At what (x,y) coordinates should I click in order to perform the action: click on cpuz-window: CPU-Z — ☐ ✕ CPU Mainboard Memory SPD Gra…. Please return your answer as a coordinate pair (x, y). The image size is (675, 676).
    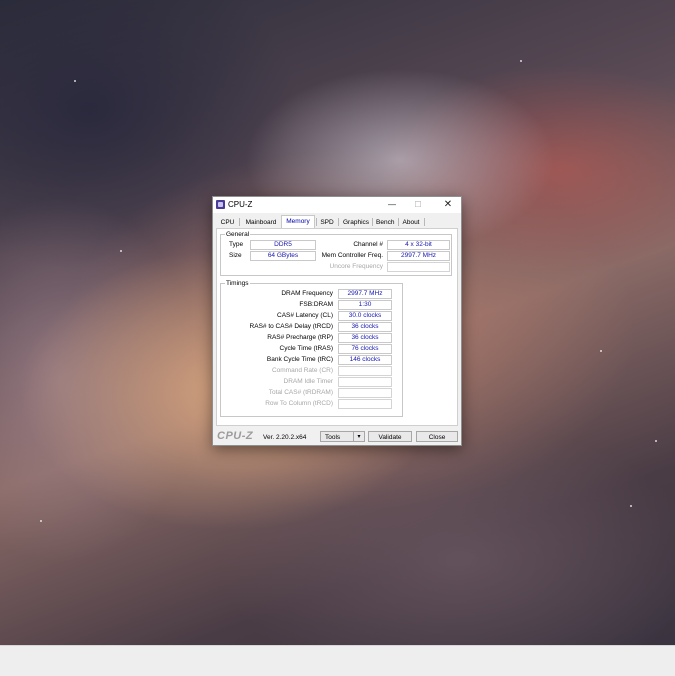
    Looking at the image, I should click on (337, 321).